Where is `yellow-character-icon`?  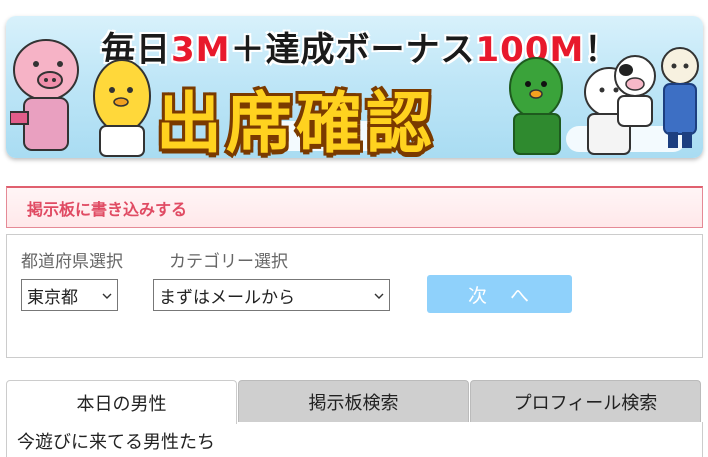
yellow-character-icon is located at coordinates (122, 108).